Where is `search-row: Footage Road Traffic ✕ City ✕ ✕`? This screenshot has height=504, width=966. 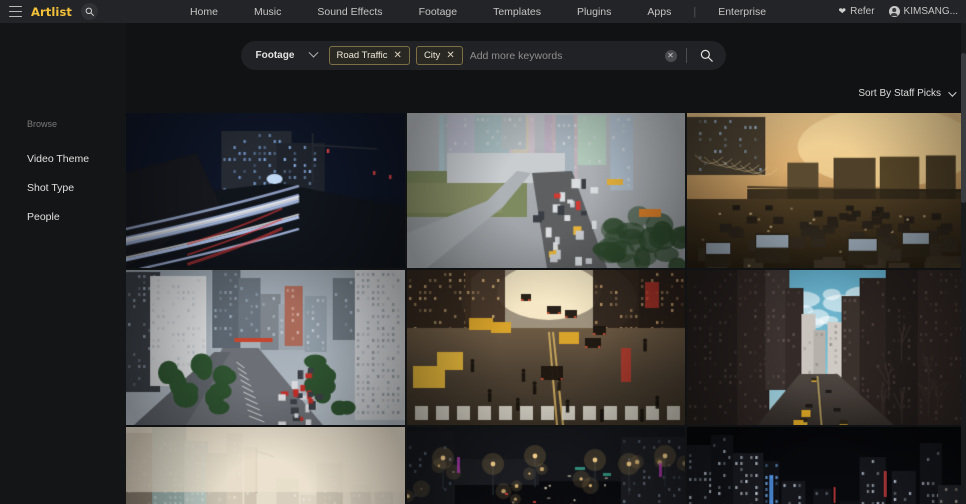 search-row: Footage Road Traffic ✕ City ✕ ✕ is located at coordinates (483, 55).